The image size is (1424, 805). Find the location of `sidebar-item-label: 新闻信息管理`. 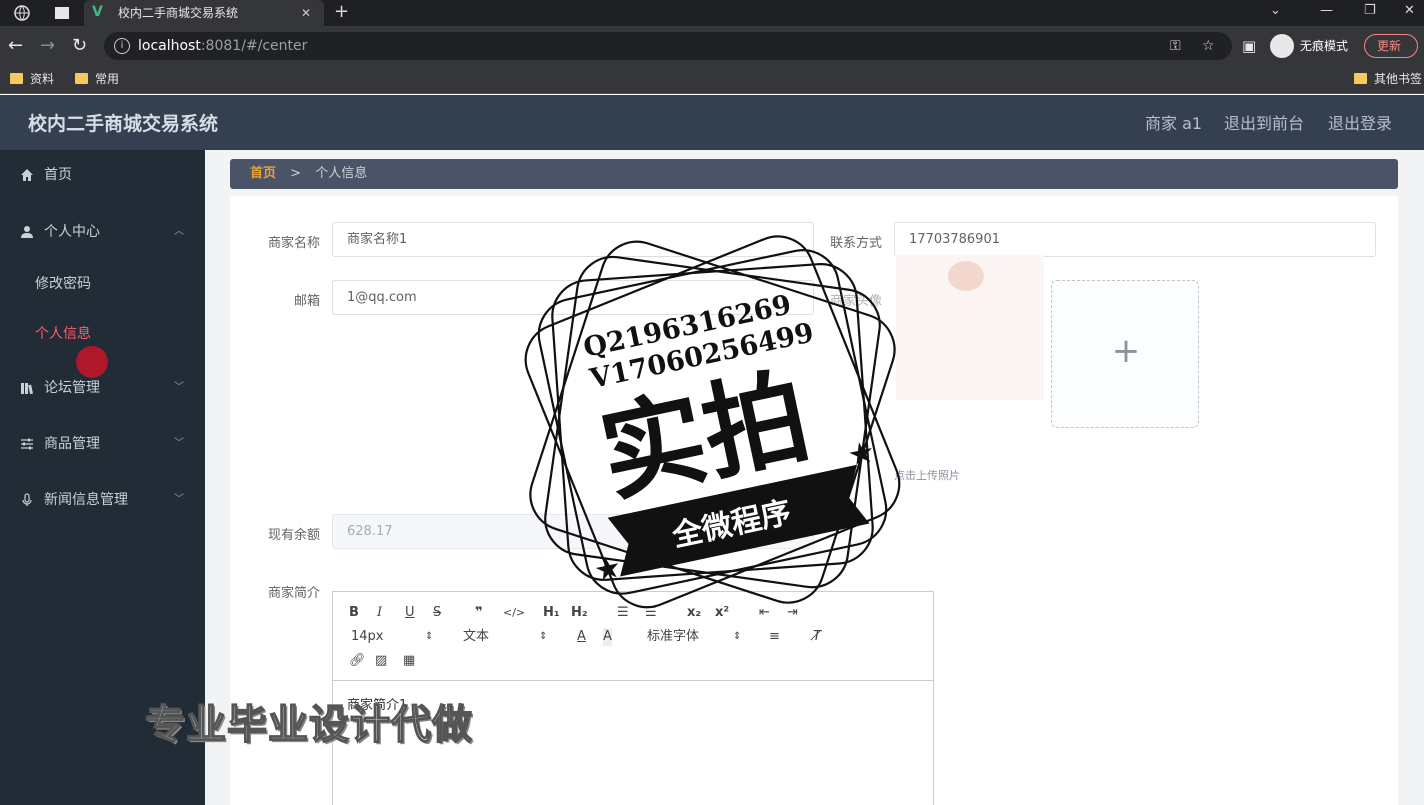

sidebar-item-label: 新闻信息管理 is located at coordinates (86, 500).